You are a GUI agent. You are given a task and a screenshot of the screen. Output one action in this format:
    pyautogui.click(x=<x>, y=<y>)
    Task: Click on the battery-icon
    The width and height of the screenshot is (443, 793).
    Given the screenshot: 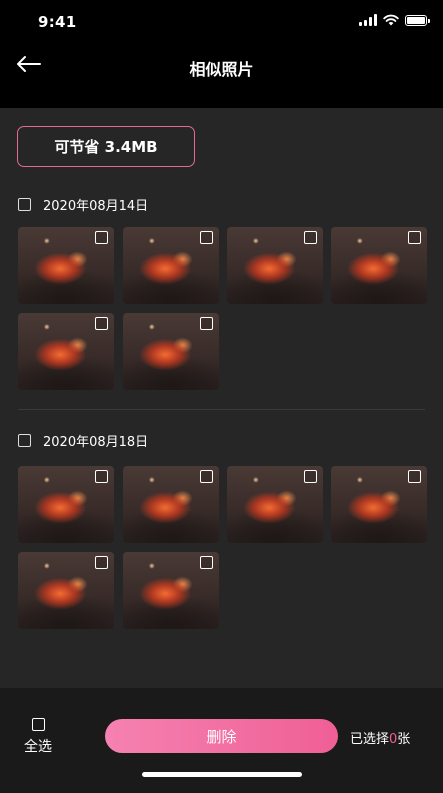 What is the action you would take?
    pyautogui.click(x=417, y=20)
    